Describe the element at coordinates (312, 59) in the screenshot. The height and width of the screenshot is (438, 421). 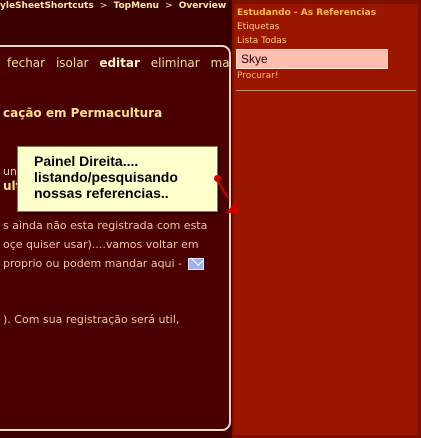
I see `search-input` at that location.